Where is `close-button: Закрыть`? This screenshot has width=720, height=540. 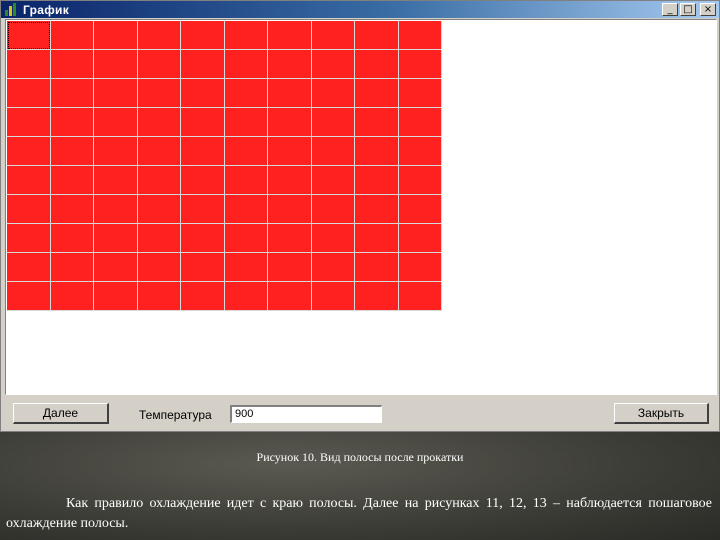 close-button: Закрыть is located at coordinates (661, 413).